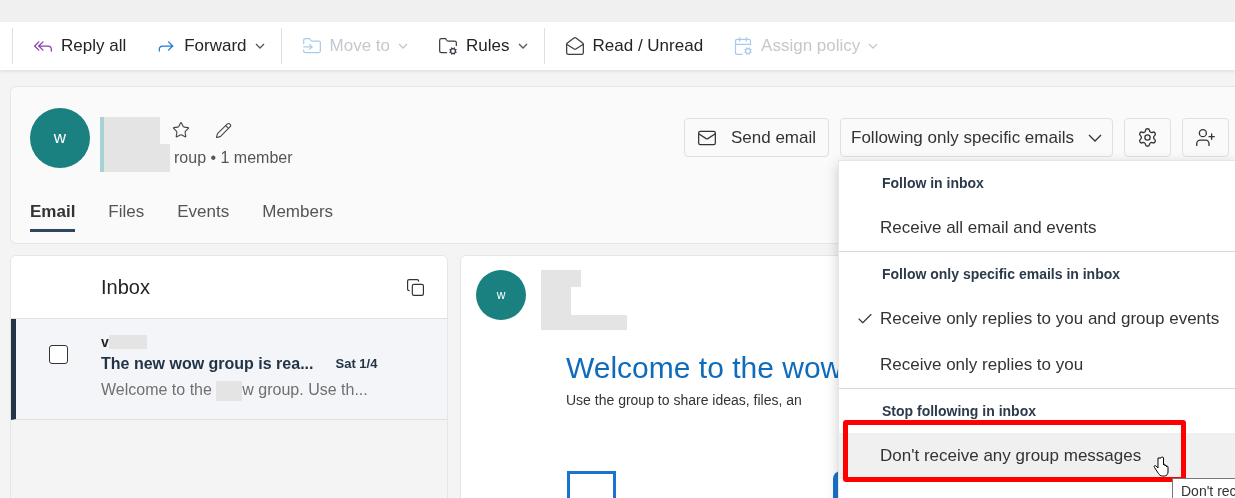 This screenshot has height=498, width=1235. I want to click on sender-avatar: w, so click(501, 295).